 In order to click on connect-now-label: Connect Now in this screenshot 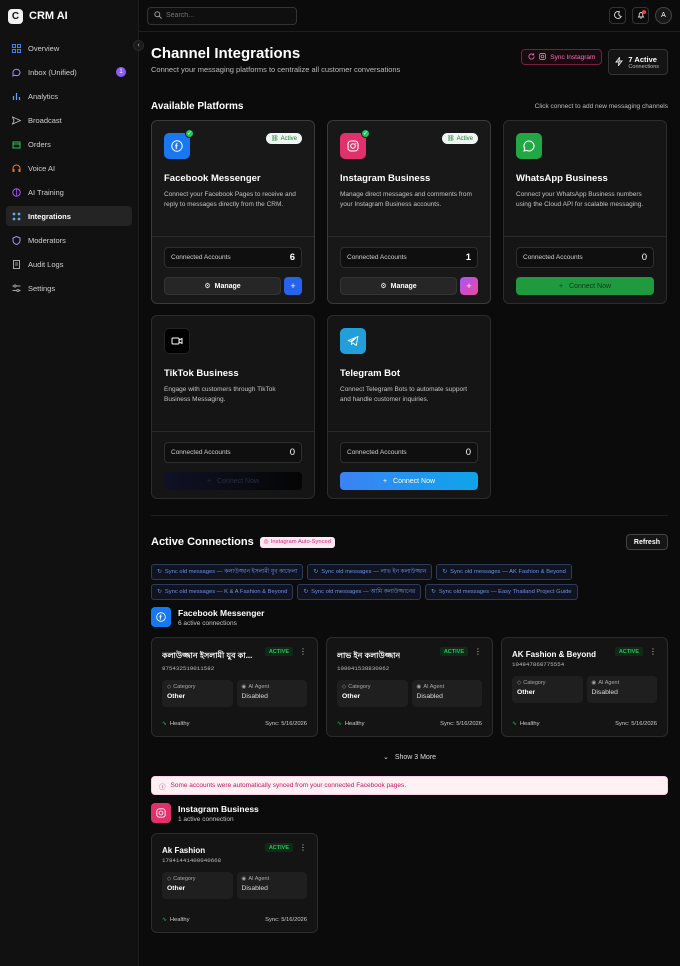, I will do `click(414, 481)`.